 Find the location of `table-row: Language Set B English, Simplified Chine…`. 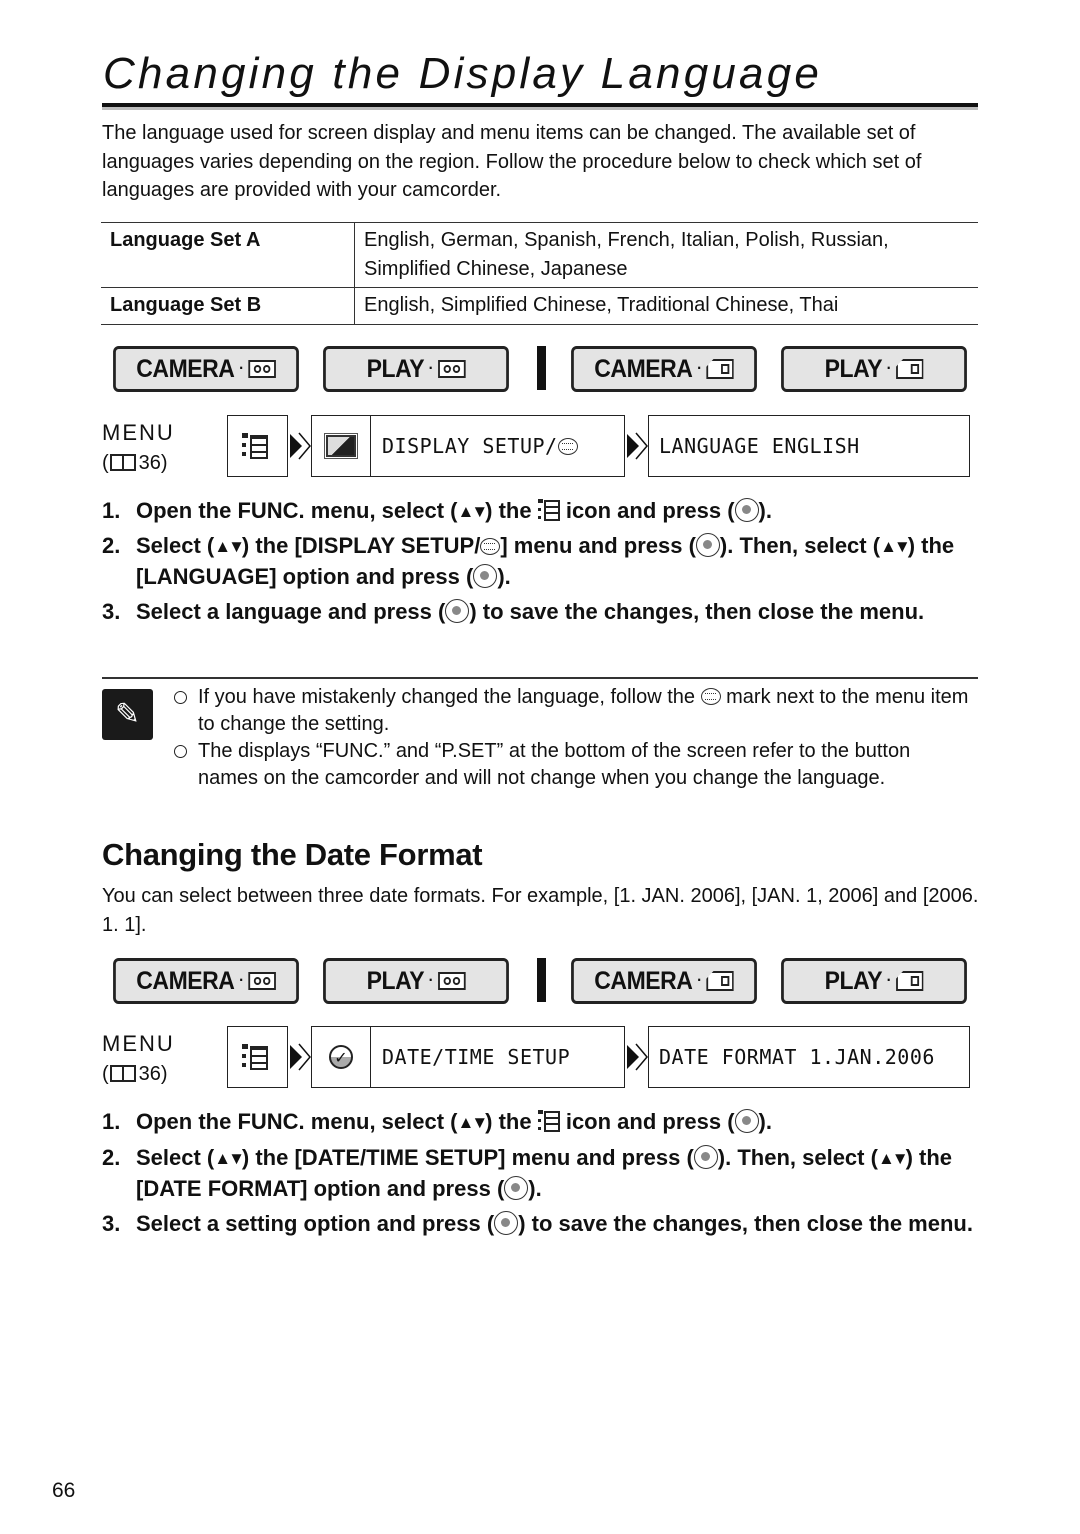

table-row: Language Set B English, Simplified Chine… is located at coordinates (539, 306).